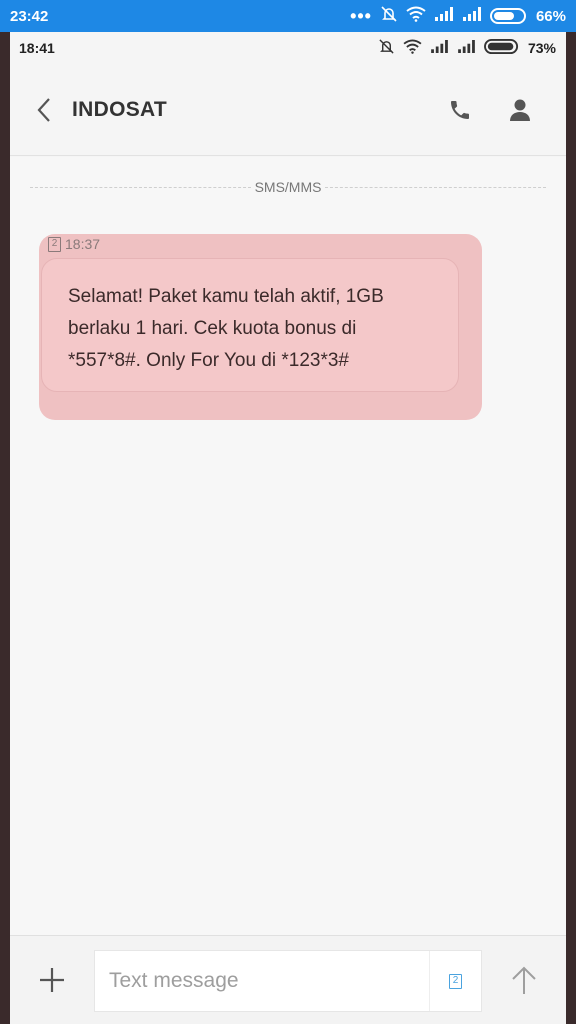  Describe the element at coordinates (29, 16) in the screenshot. I see `status-time: 23:42` at that location.